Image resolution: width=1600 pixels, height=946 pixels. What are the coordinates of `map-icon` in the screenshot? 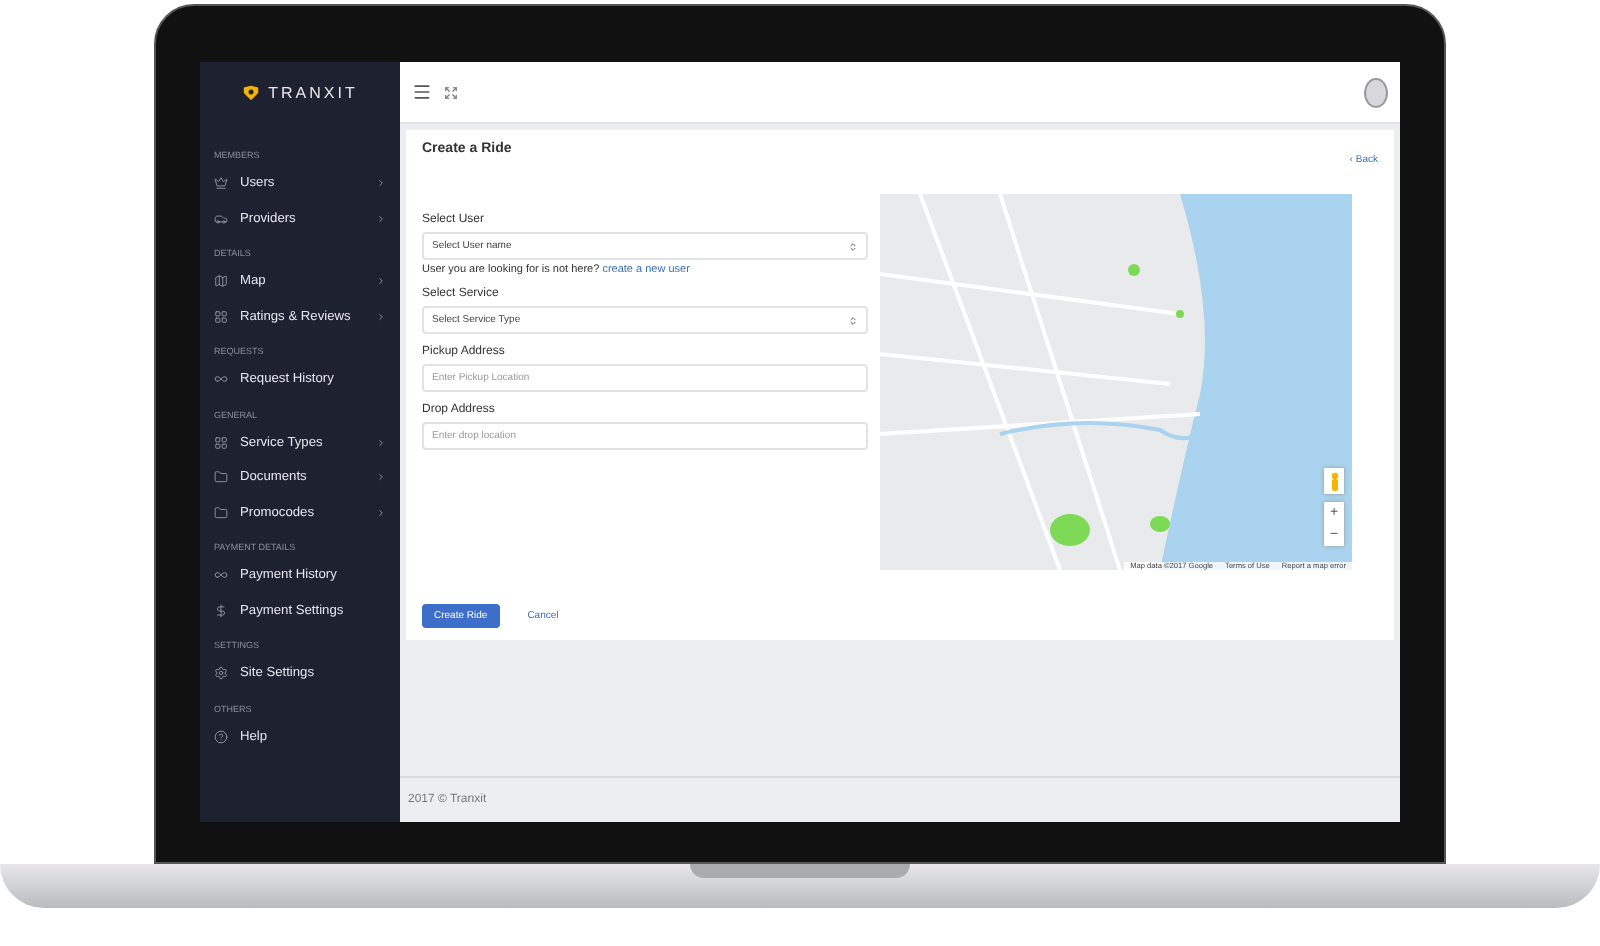 It's located at (221, 281).